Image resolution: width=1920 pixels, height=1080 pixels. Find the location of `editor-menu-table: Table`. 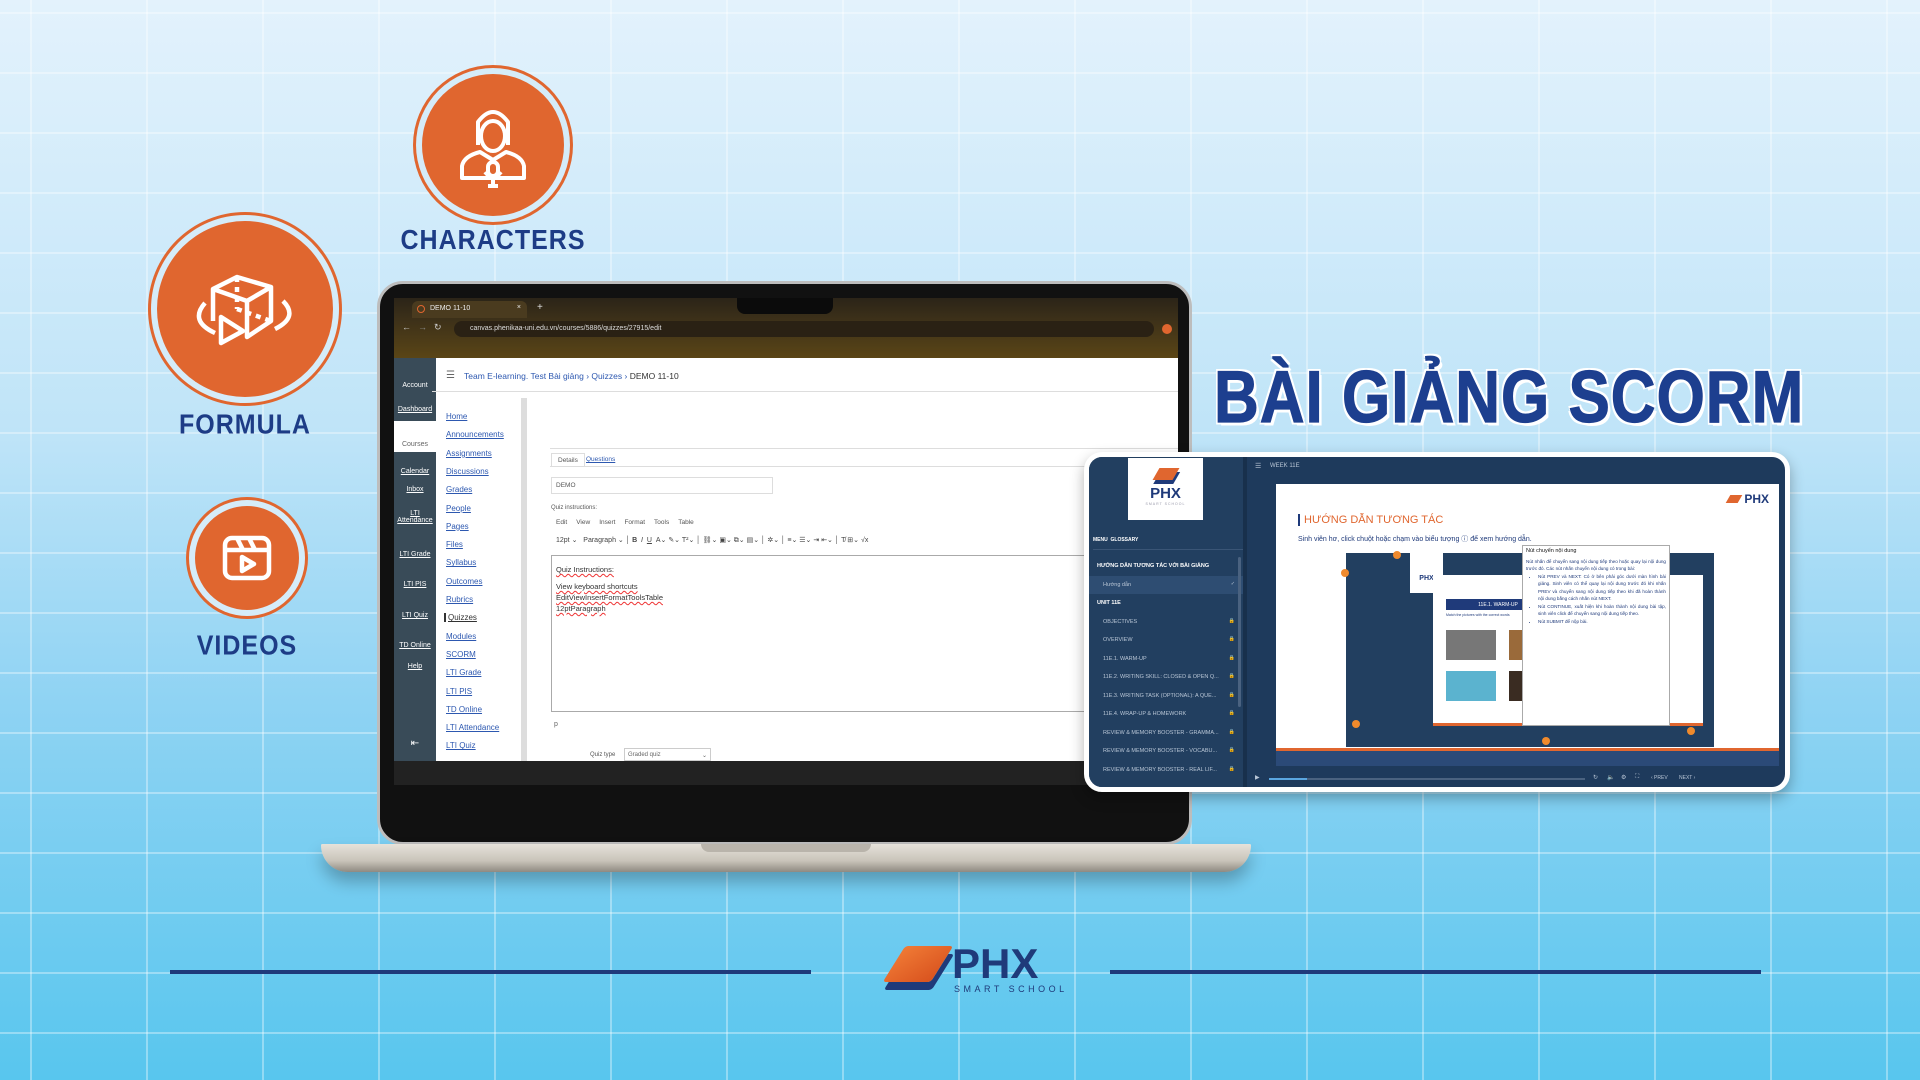

editor-menu-table: Table is located at coordinates (686, 522).